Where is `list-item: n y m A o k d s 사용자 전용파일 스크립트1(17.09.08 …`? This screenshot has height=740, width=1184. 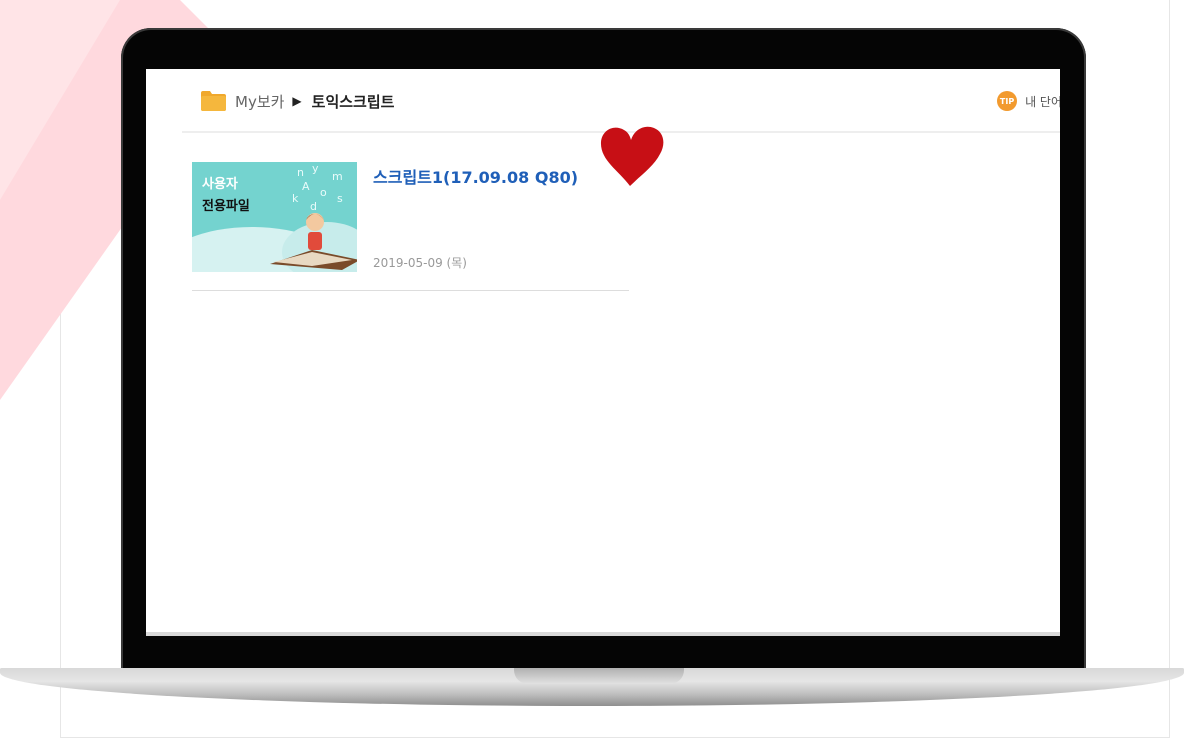
list-item: n y m A o k d s 사용자 전용파일 스크립트1(17.09.08 … is located at coordinates (410, 226).